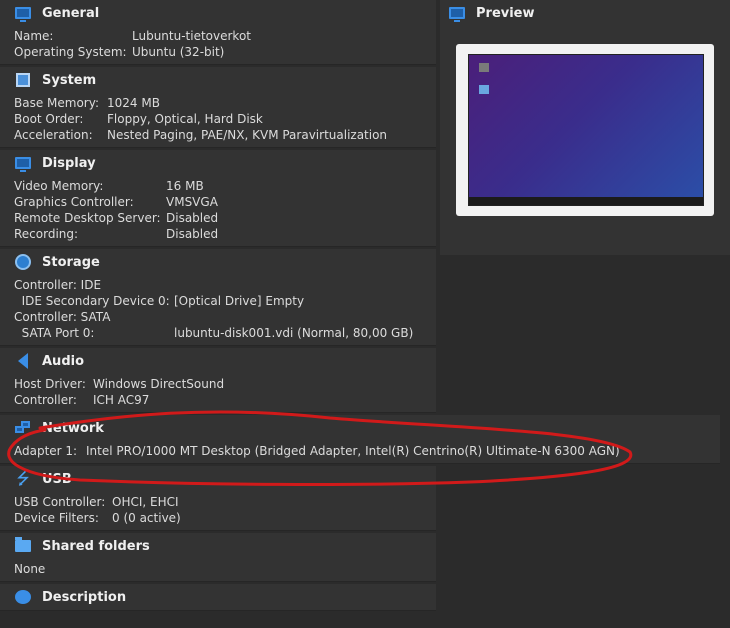 The image size is (730, 628). What do you see at coordinates (218, 479) in the screenshot?
I see `section-usb-header: ⭍ USB` at bounding box center [218, 479].